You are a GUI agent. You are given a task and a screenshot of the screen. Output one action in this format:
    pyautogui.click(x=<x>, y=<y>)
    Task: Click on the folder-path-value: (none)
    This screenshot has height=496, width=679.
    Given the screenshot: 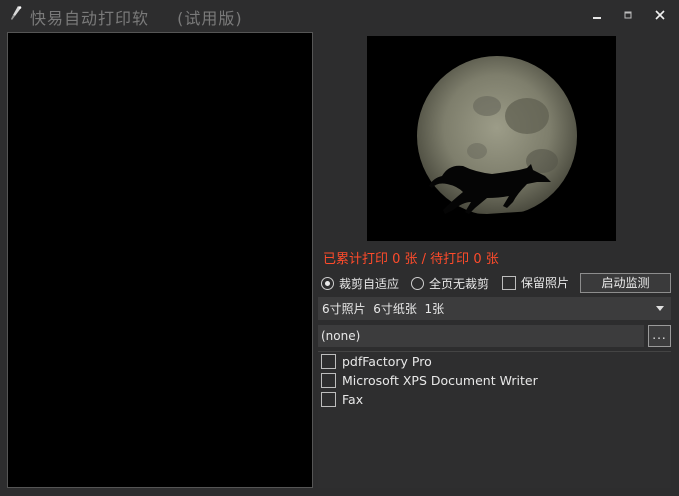 What is the action you would take?
    pyautogui.click(x=341, y=336)
    